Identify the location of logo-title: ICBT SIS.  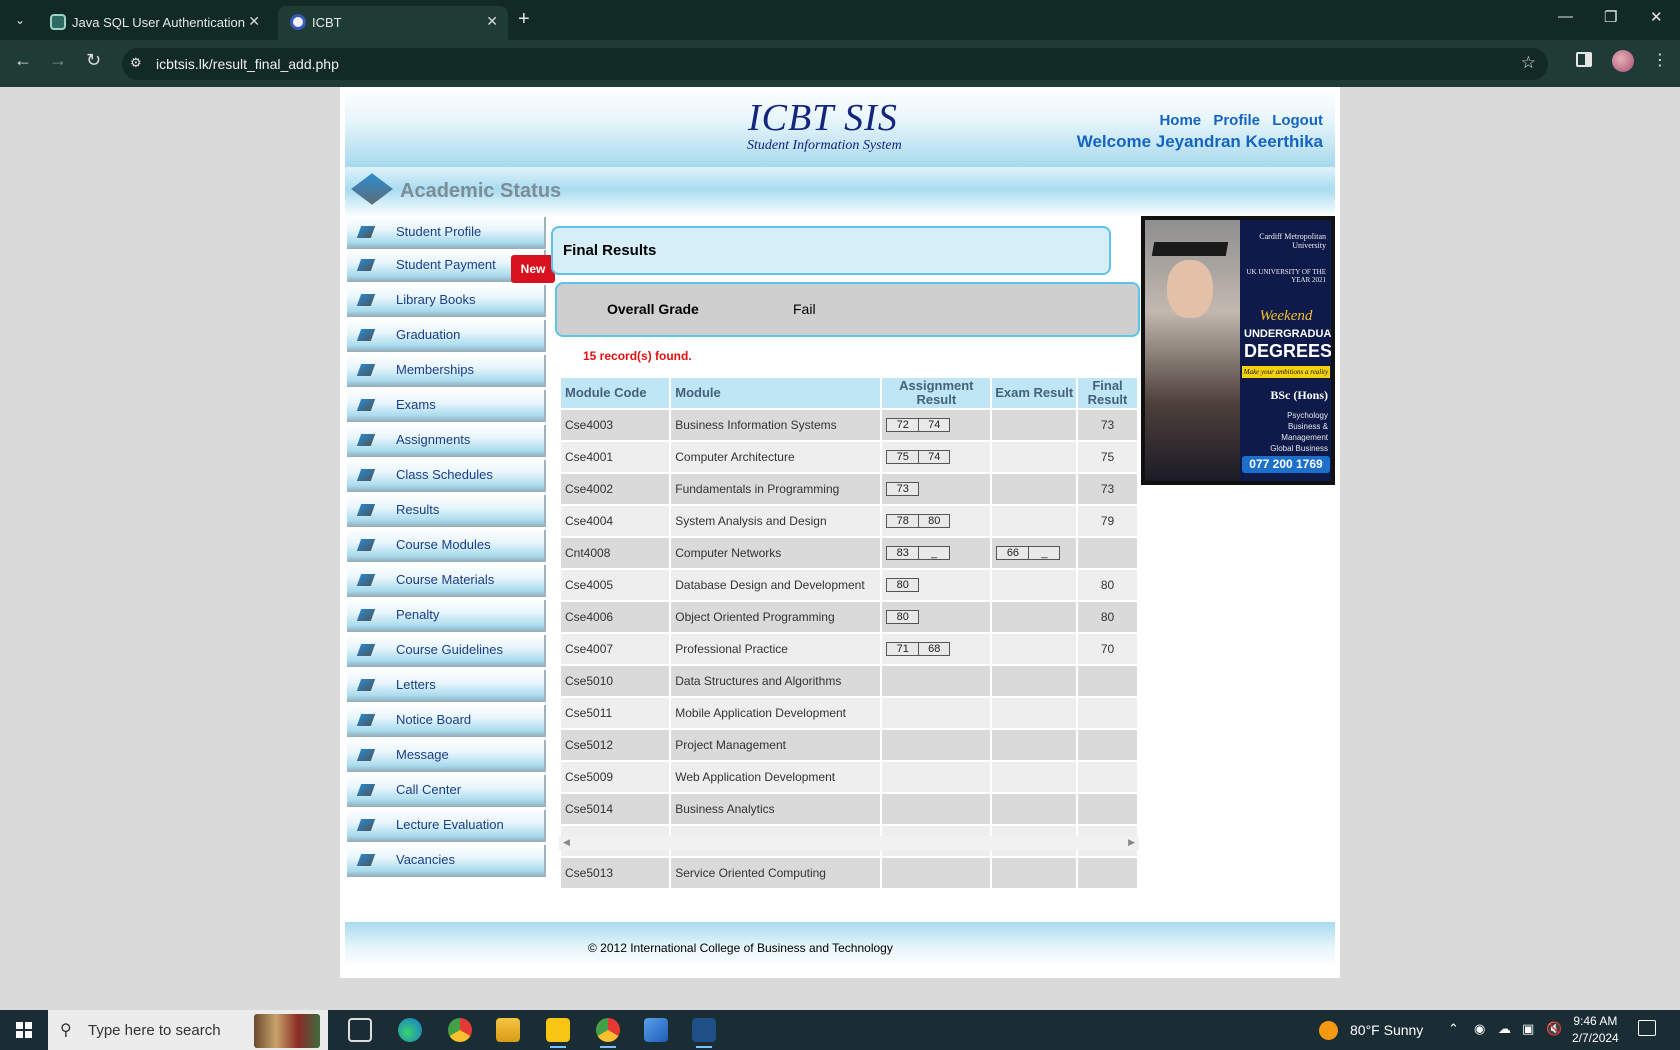
(823, 118).